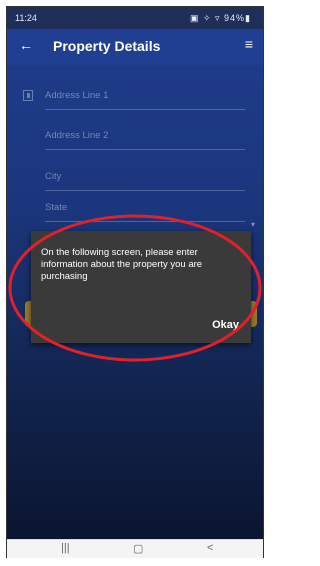 The height and width of the screenshot is (566, 320). Describe the element at coordinates (77, 135) in the screenshot. I see `address-line-2-placeholder: Address Line 2` at that location.